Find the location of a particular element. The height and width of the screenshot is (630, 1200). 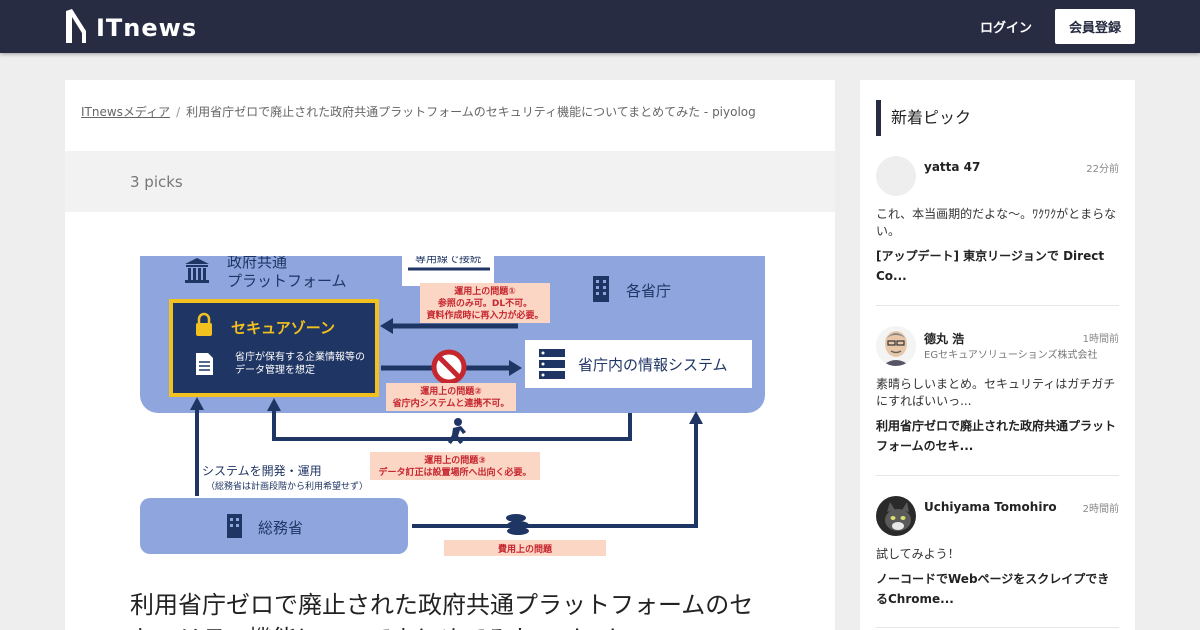

pick-time: 2時間前 is located at coordinates (1100, 509).